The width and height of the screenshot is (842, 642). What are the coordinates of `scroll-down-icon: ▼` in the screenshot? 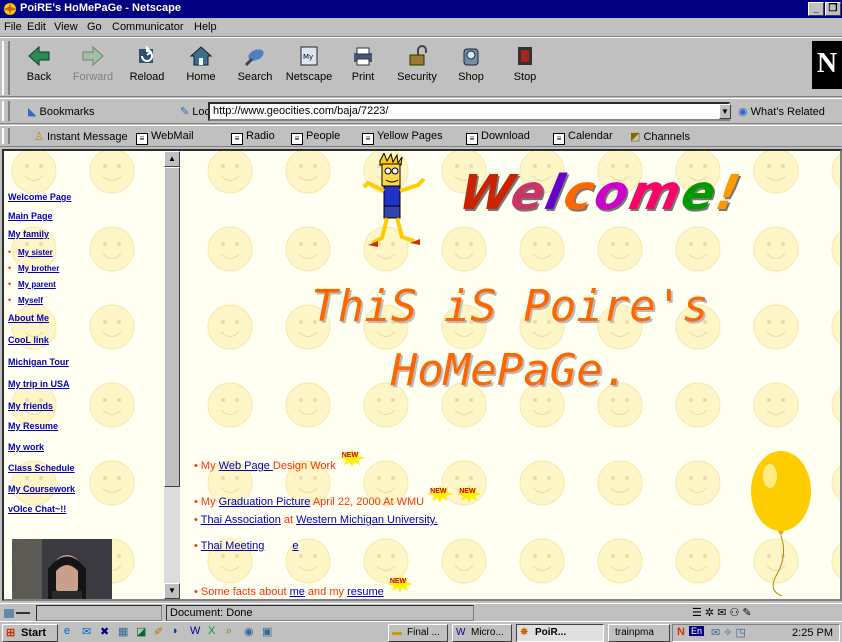 It's located at (172, 591).